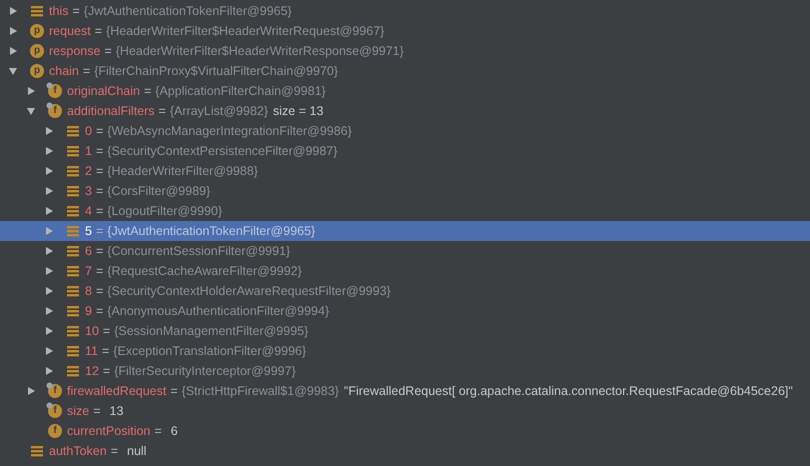 Image resolution: width=810 pixels, height=466 pixels. What do you see at coordinates (405, 71) in the screenshot?
I see `tree-row: p chain = {FilterChainProxy$VirtualFilterChain@9970}` at bounding box center [405, 71].